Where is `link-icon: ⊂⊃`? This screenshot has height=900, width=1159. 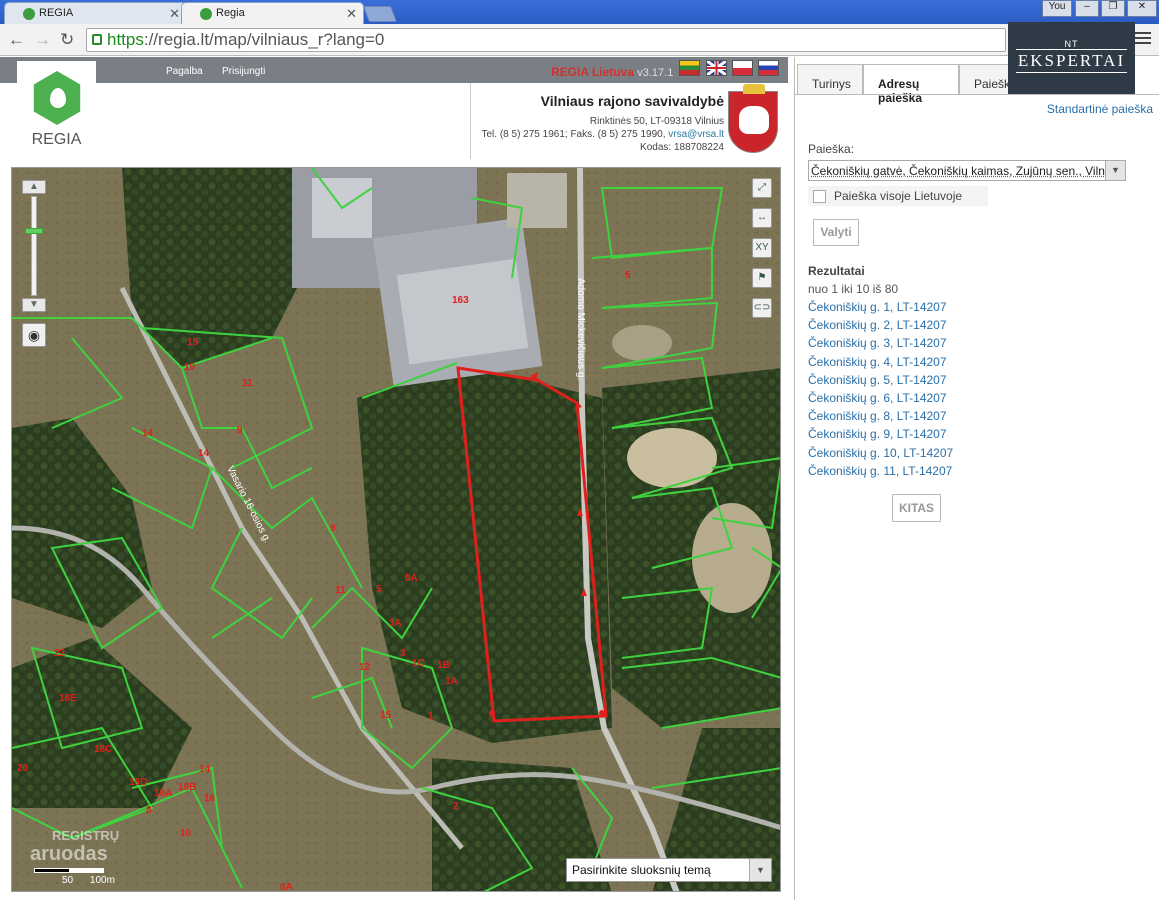 link-icon: ⊂⊃ is located at coordinates (762, 308).